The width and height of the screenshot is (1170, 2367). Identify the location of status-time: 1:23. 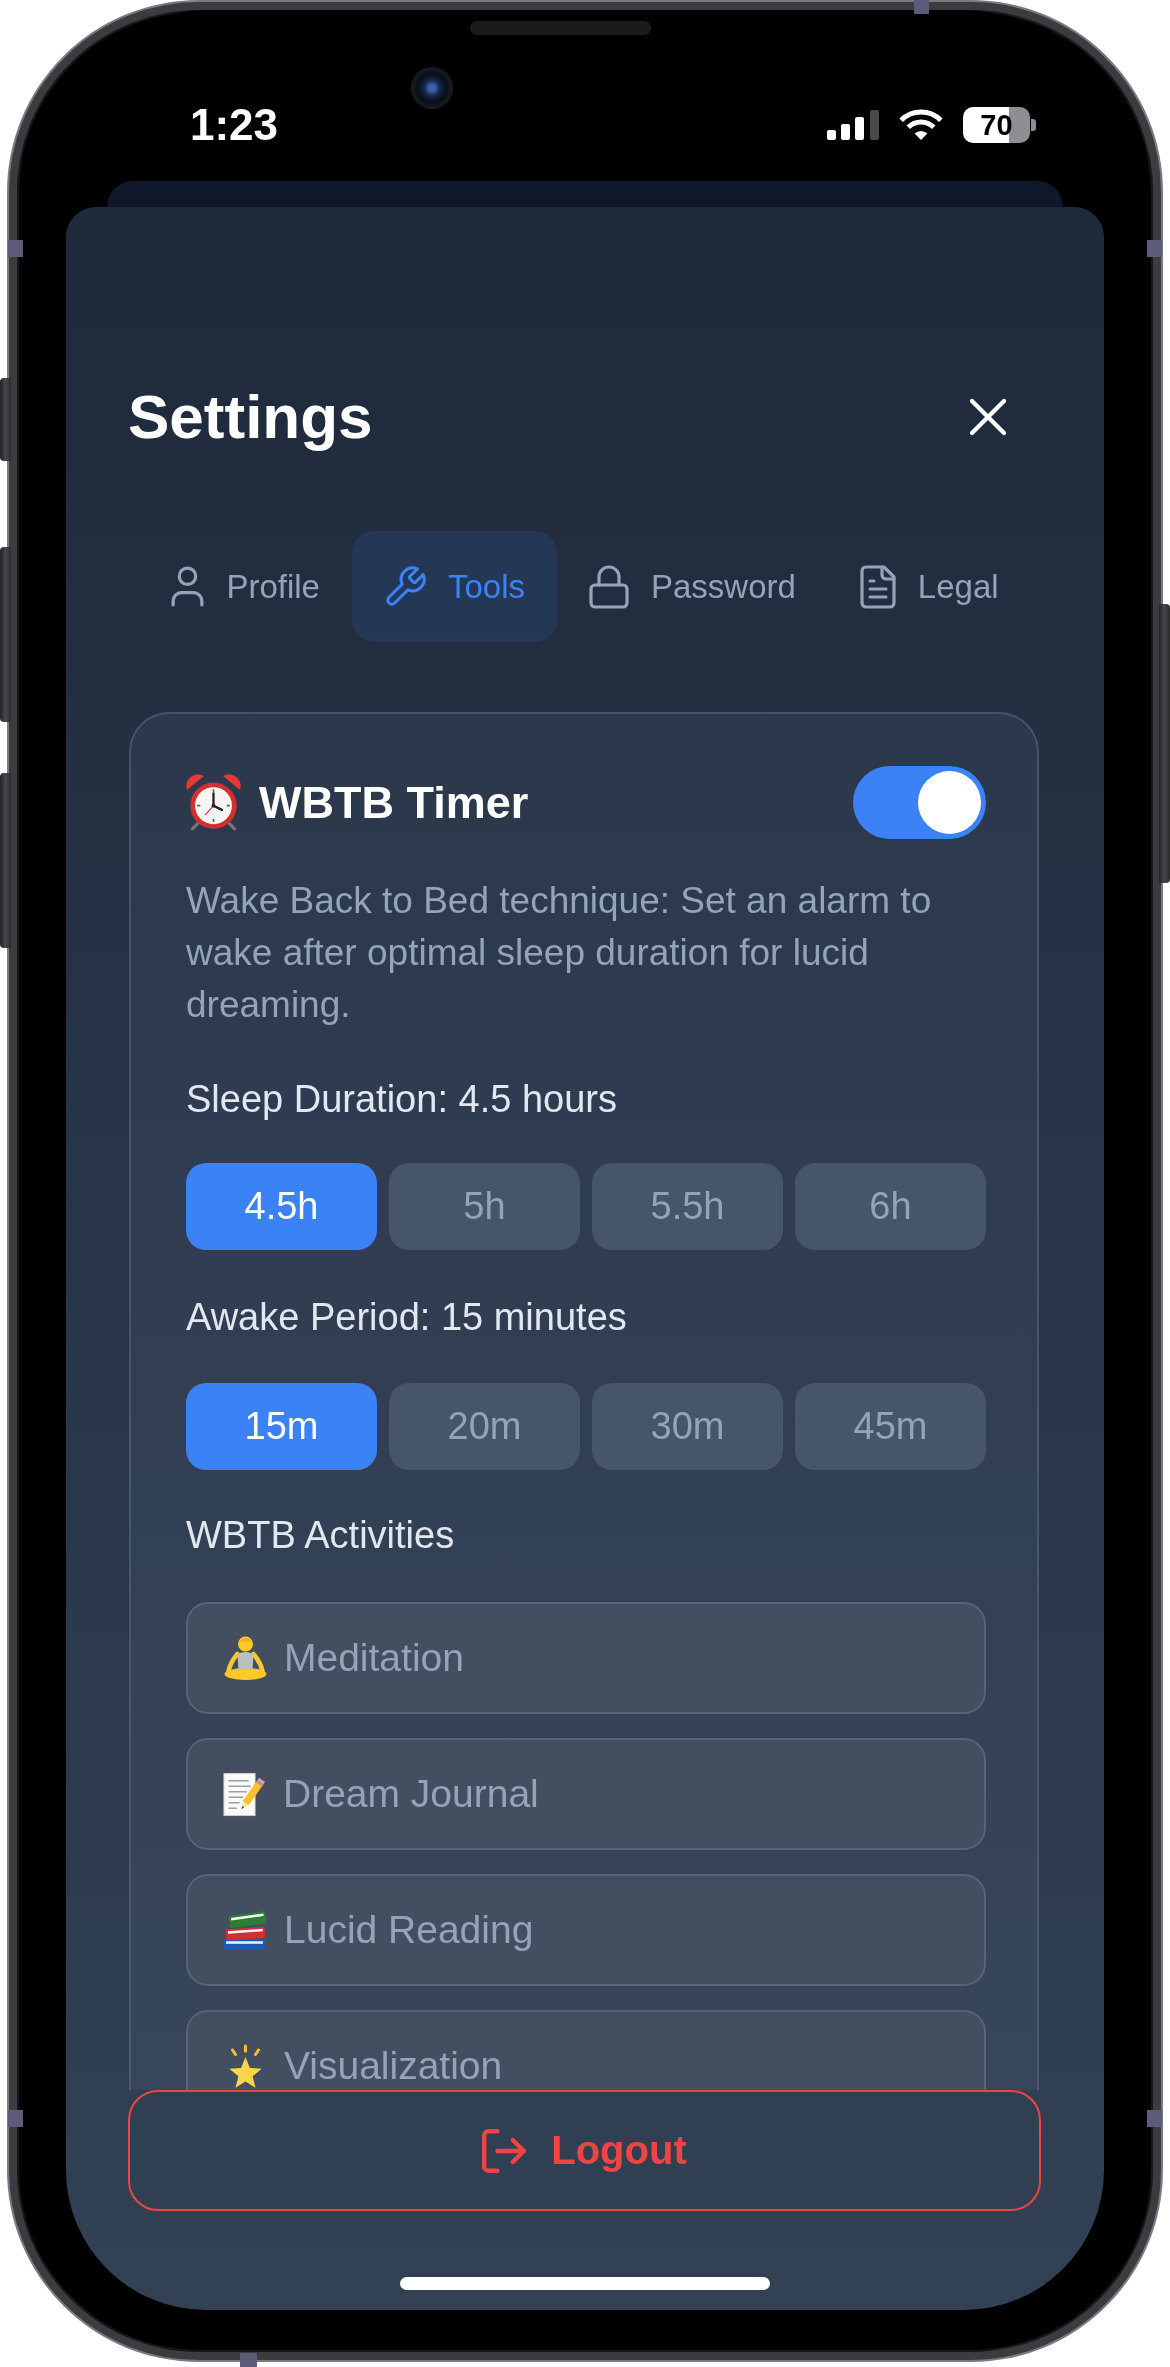
(234, 125).